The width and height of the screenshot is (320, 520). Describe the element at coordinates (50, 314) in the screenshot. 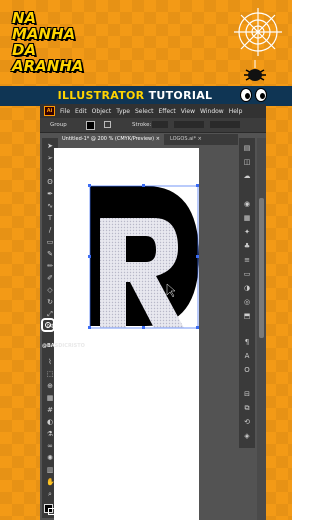

I see `scale-tool-icon: ⤢` at that location.